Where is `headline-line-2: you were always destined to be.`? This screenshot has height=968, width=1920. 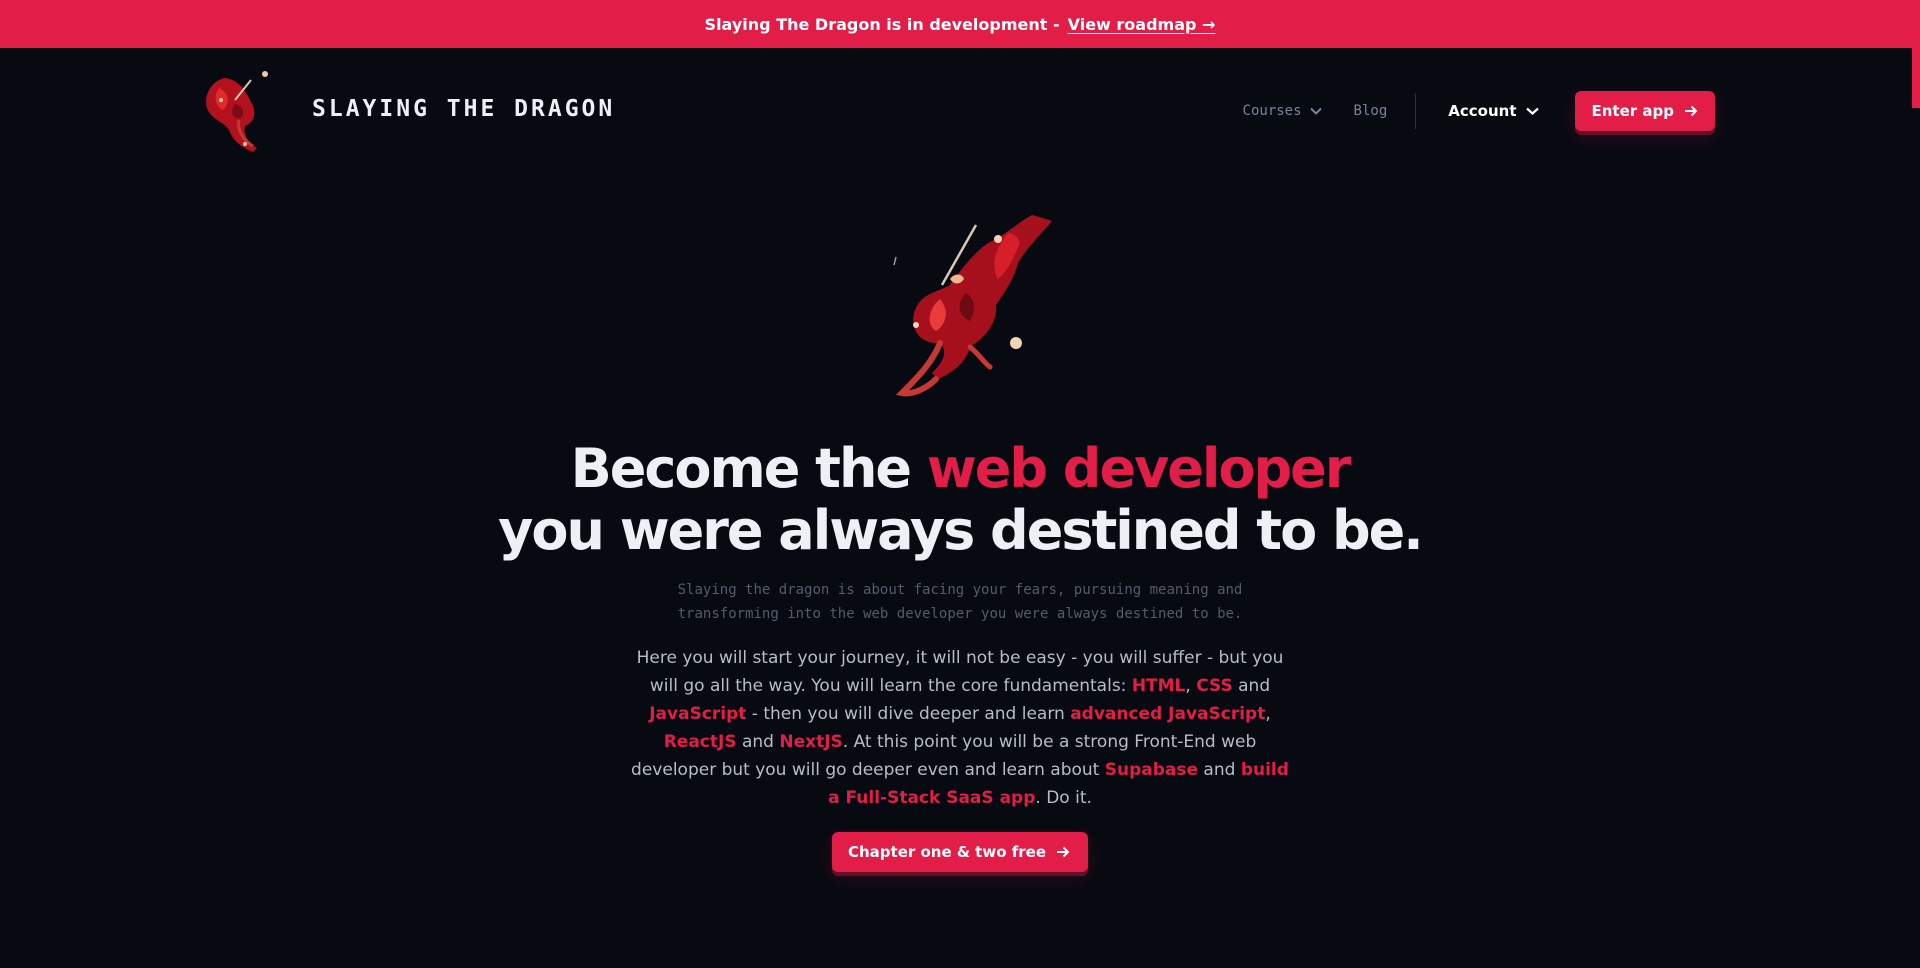
headline-line-2: you were always destined to be. is located at coordinates (961, 530).